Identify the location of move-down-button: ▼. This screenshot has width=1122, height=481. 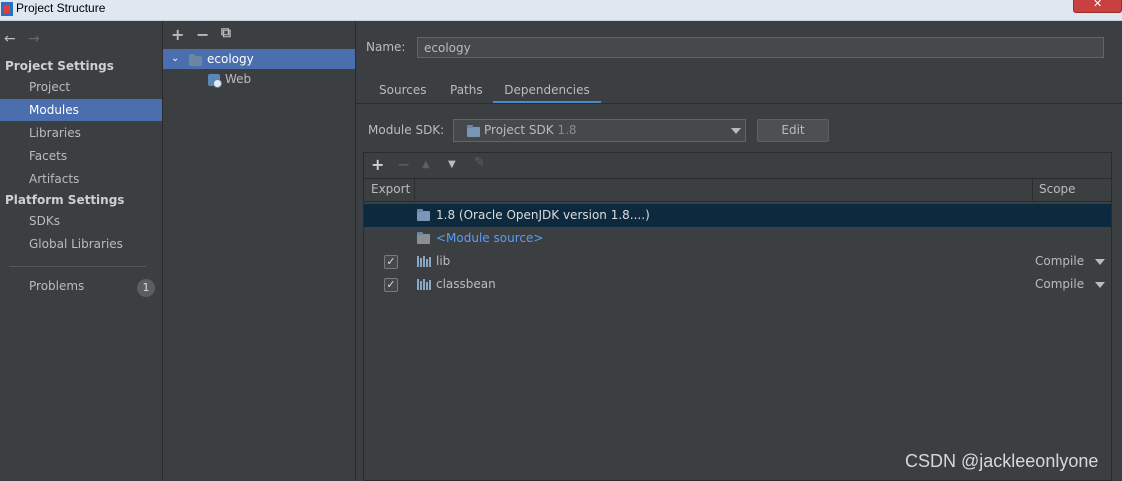
(452, 164).